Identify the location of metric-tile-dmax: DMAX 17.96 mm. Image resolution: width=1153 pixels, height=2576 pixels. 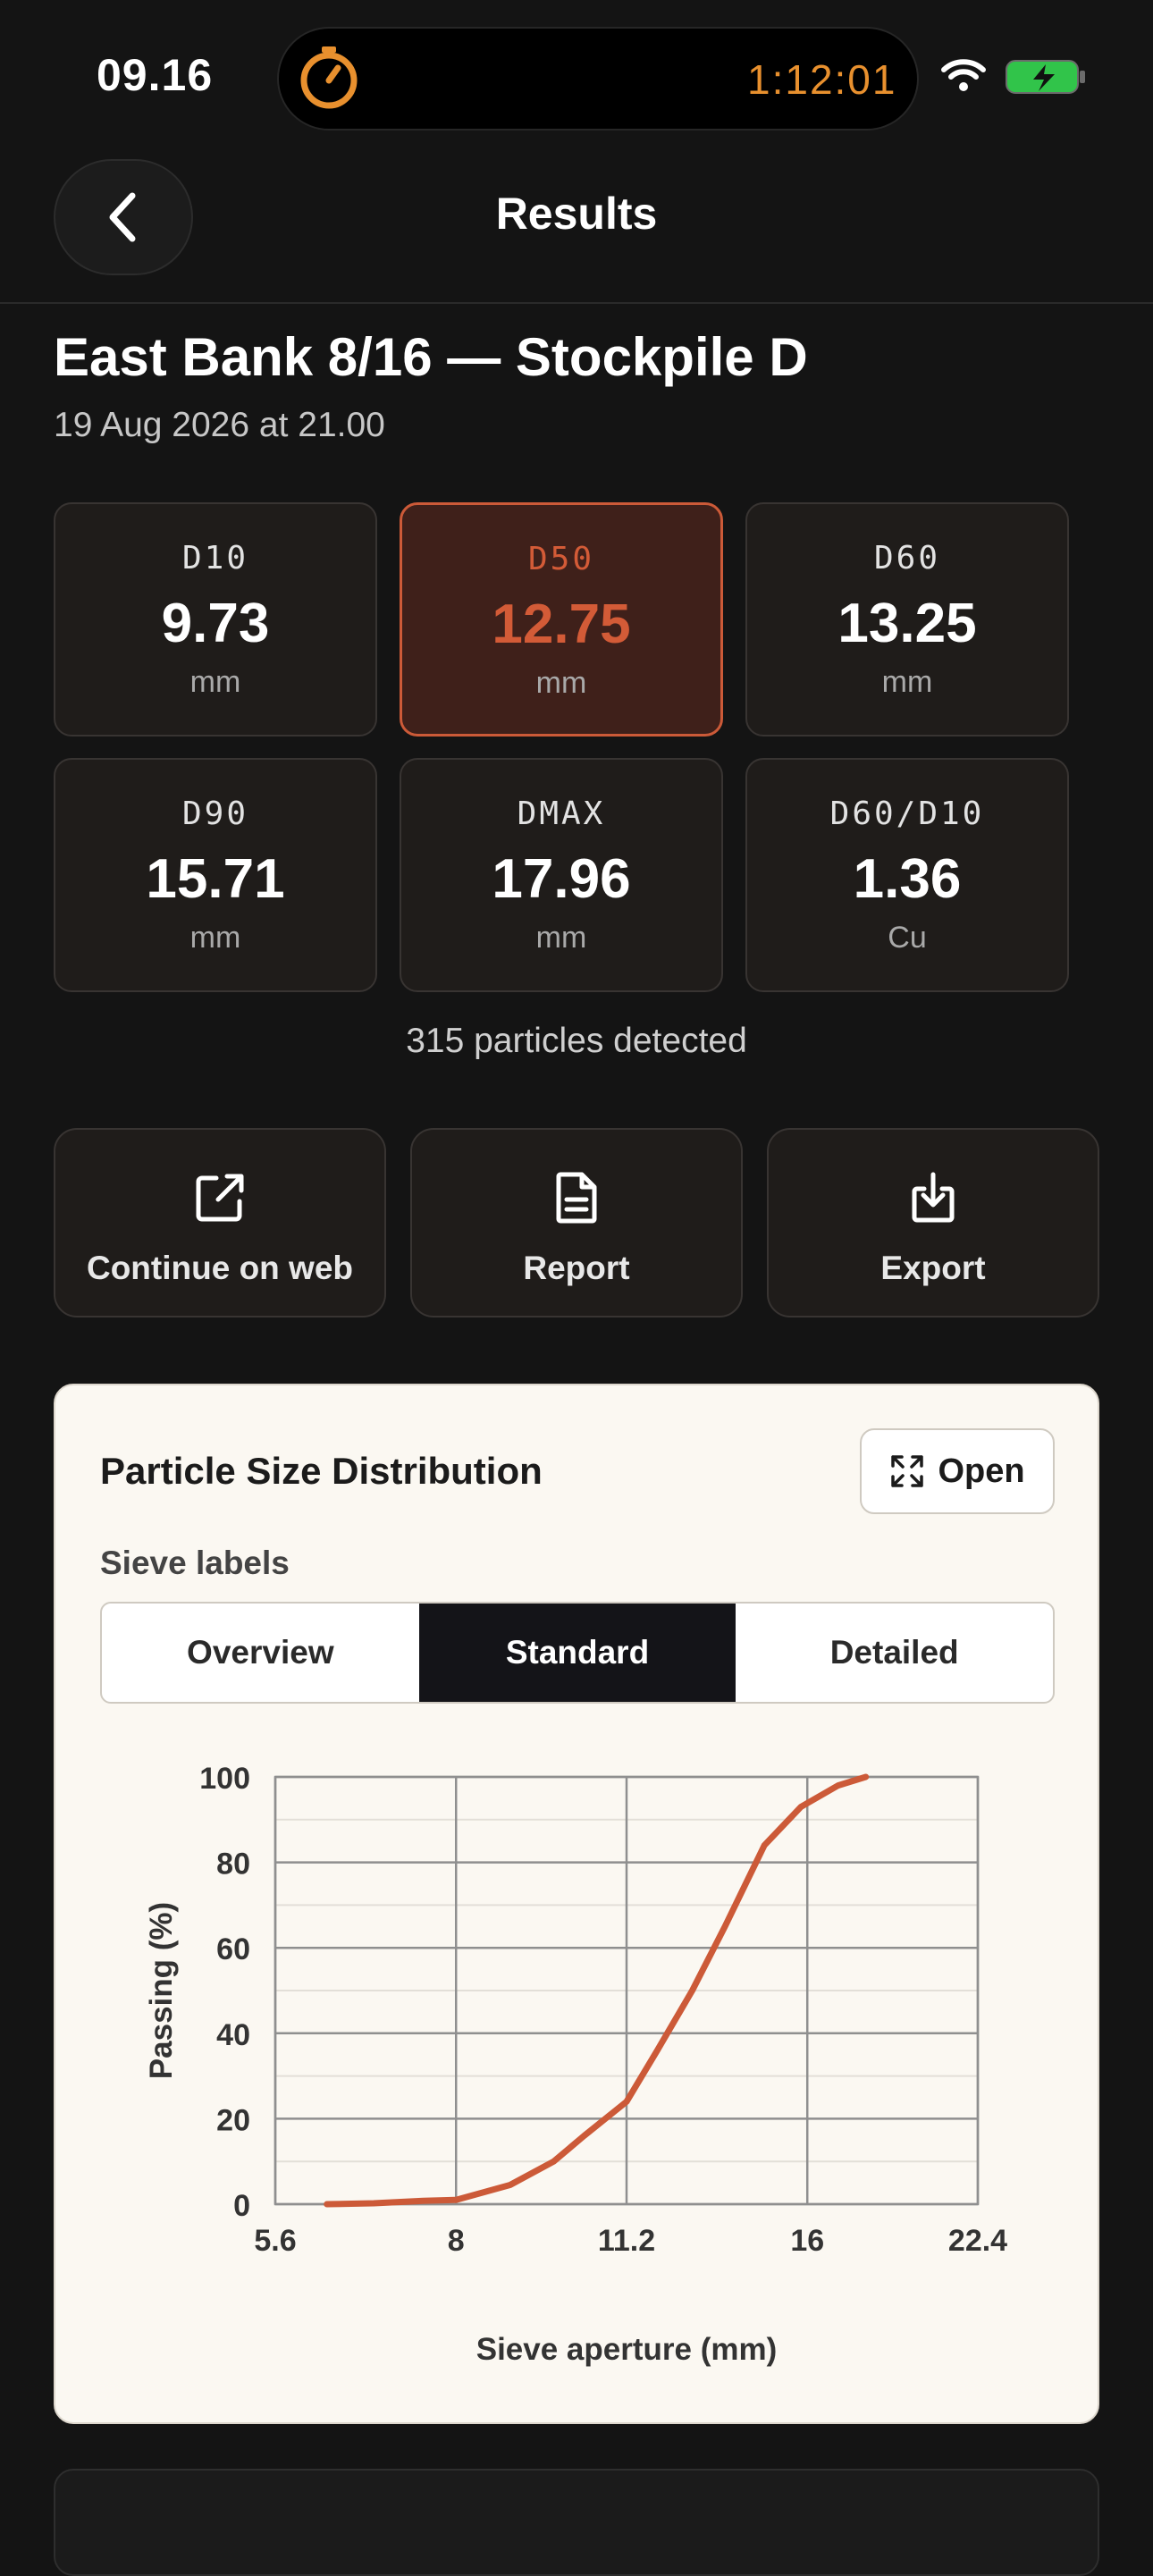
(562, 875).